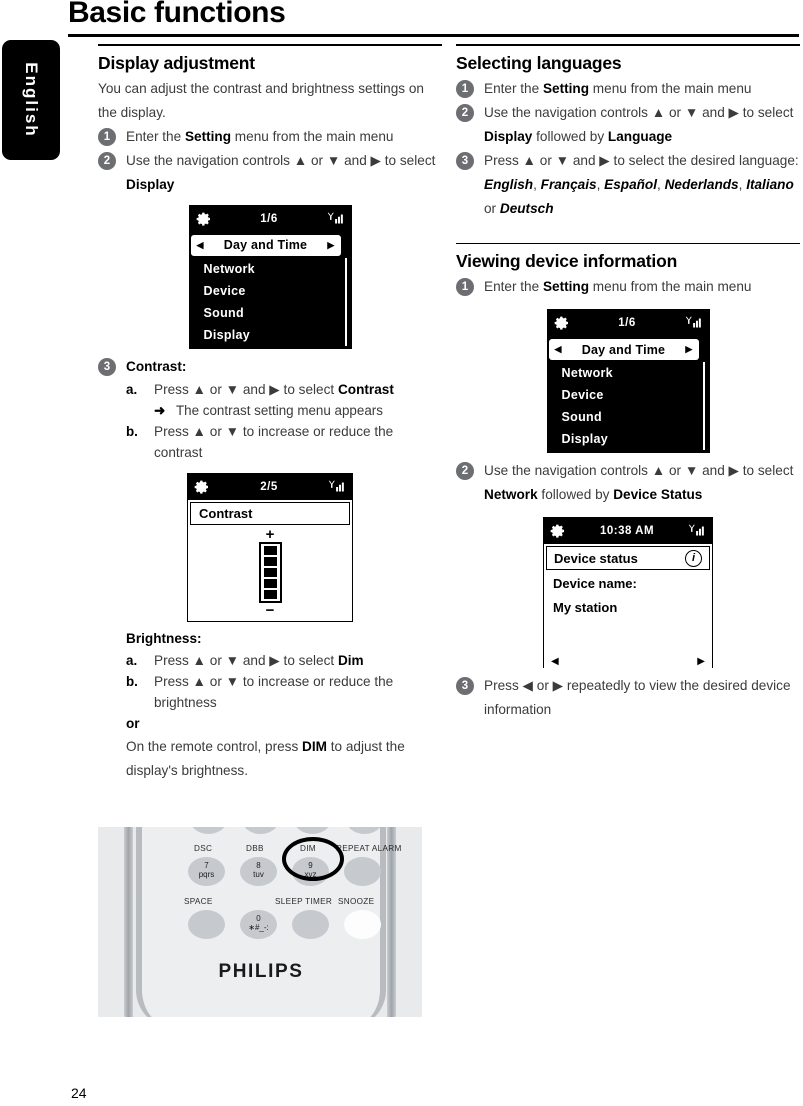  I want to click on remote-label-space: SPACE, so click(198, 901).